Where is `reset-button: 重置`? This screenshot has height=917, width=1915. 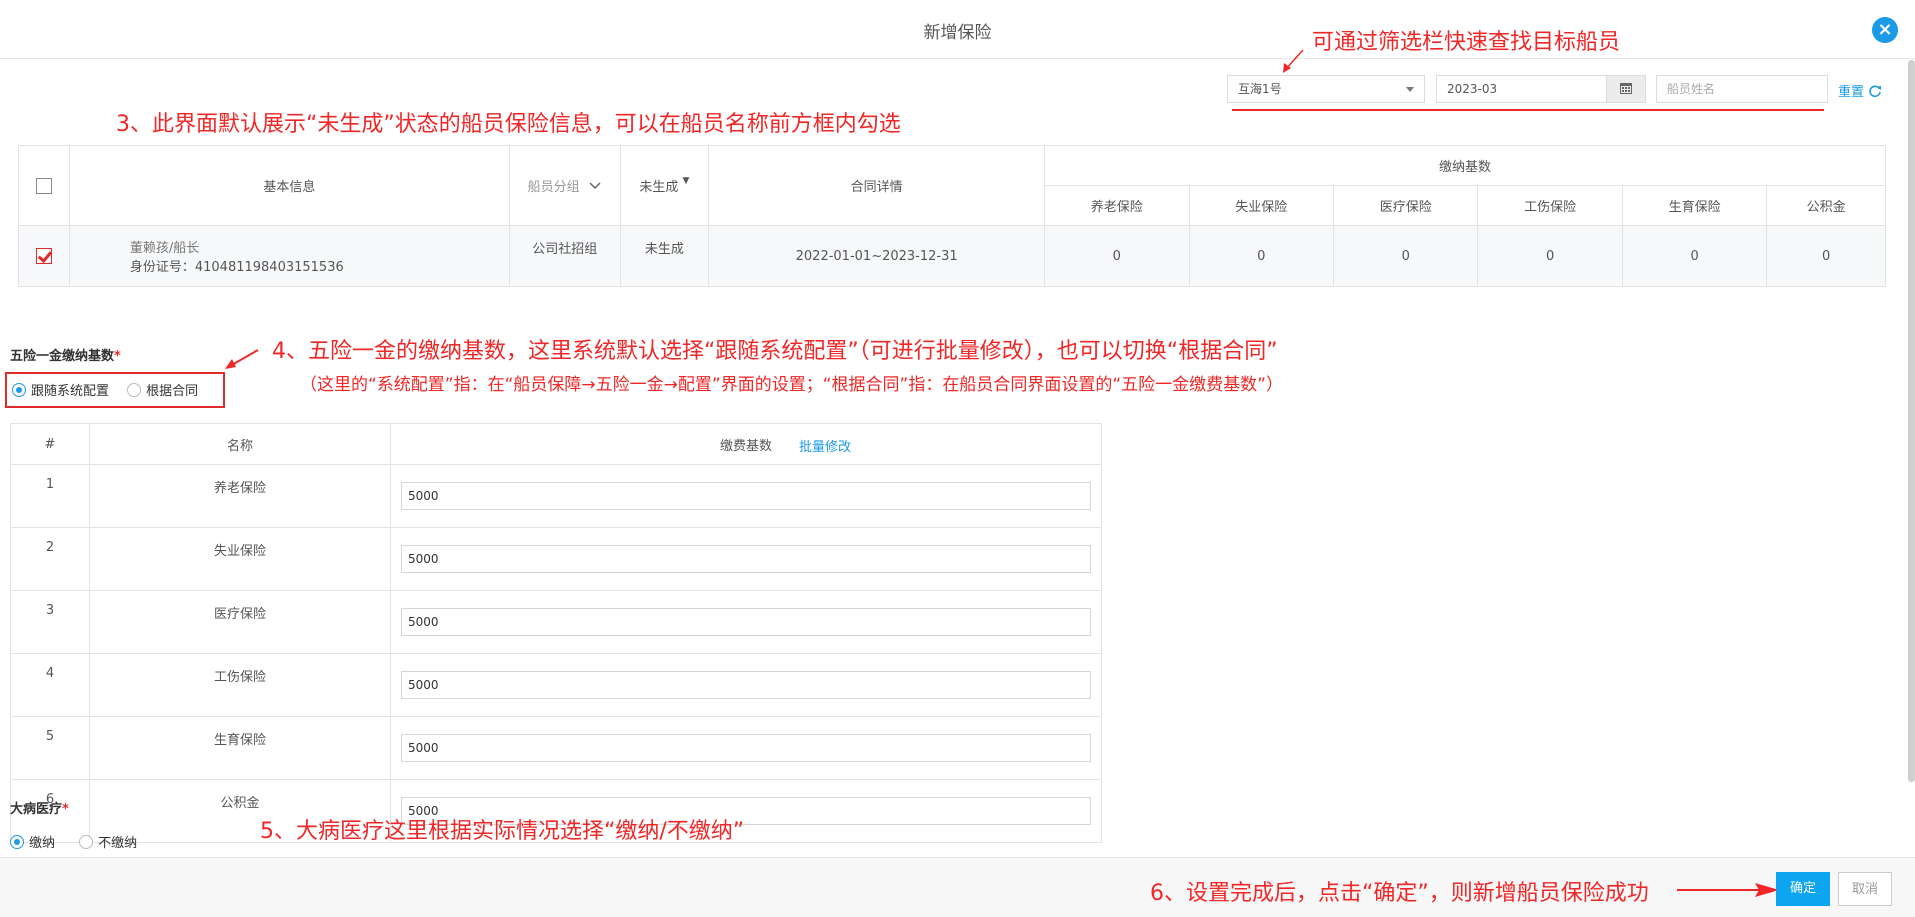
reset-button: 重置 is located at coordinates (1860, 90).